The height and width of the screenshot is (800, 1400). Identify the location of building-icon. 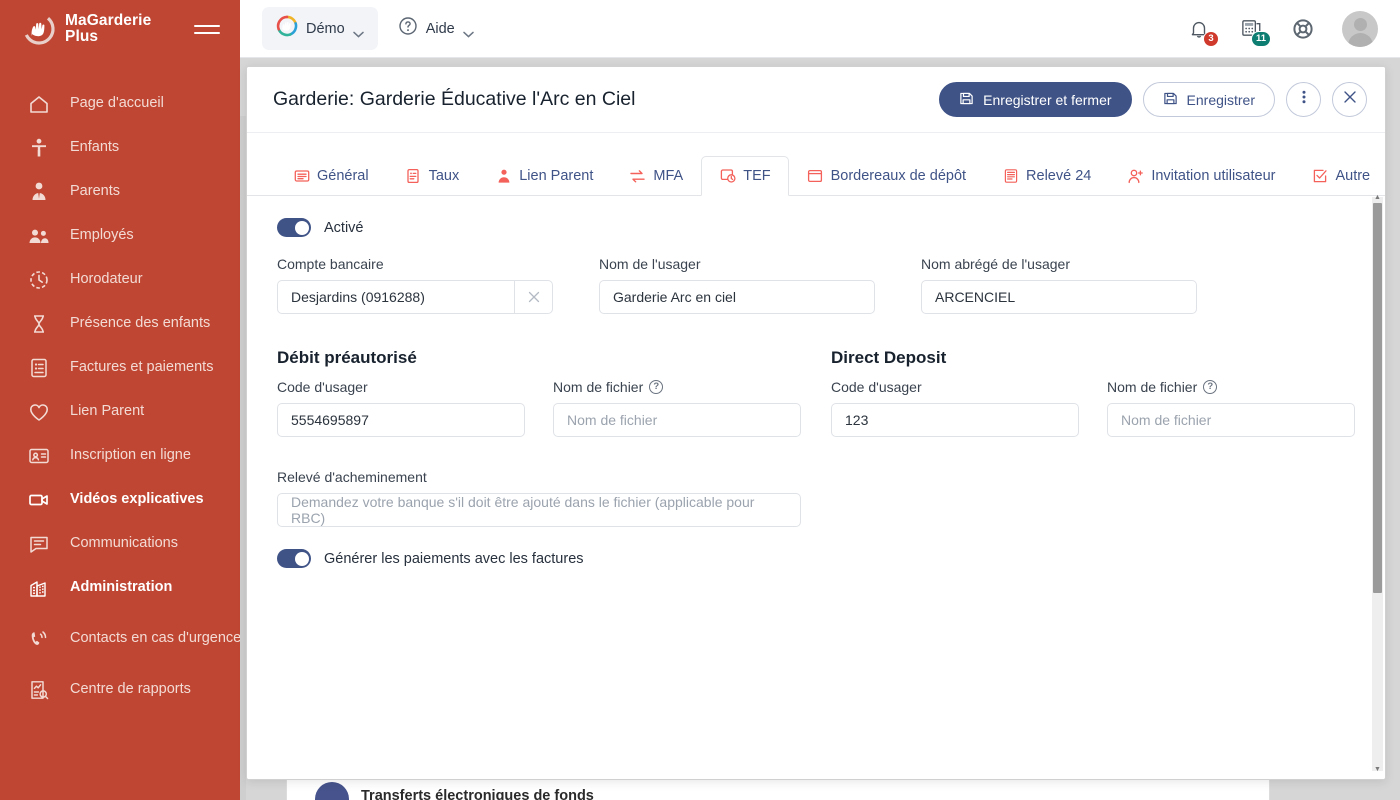
(39, 588).